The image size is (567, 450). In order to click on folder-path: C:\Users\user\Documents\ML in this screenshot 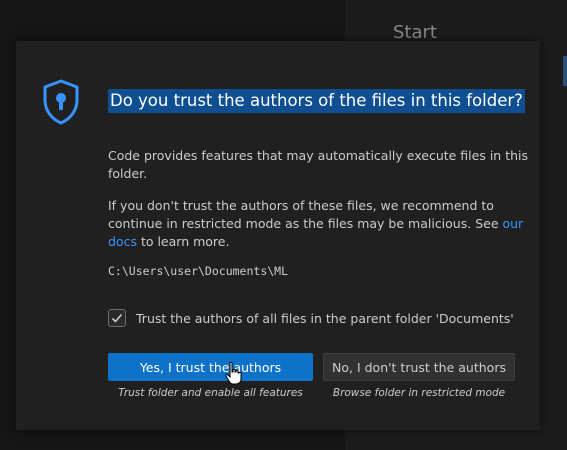, I will do `click(198, 271)`.